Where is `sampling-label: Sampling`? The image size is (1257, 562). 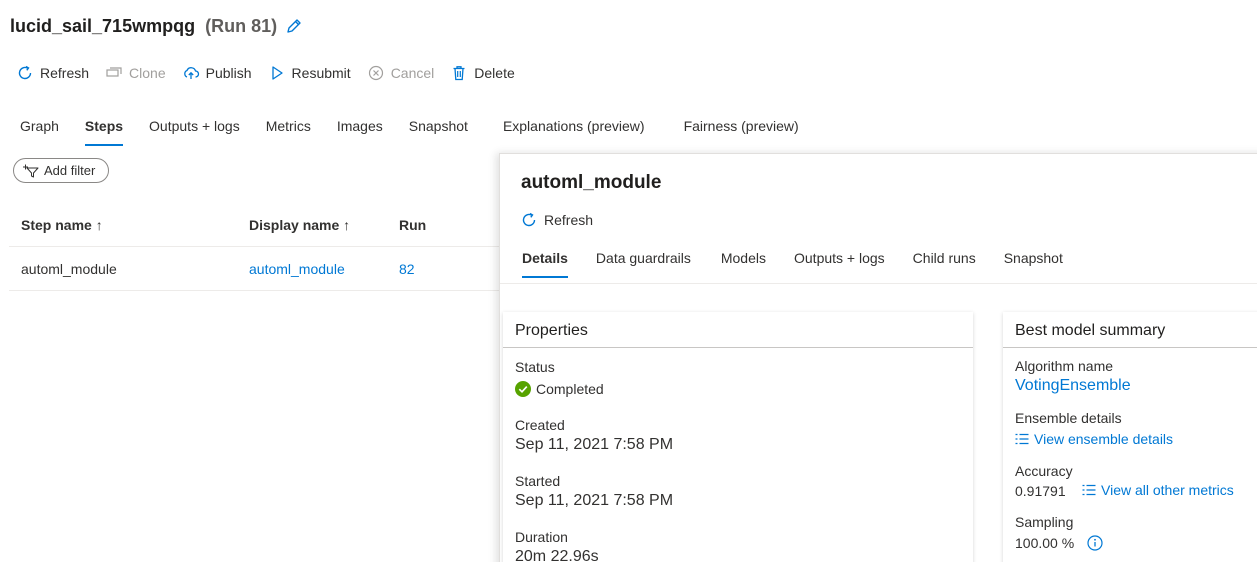 sampling-label: Sampling is located at coordinates (1044, 522).